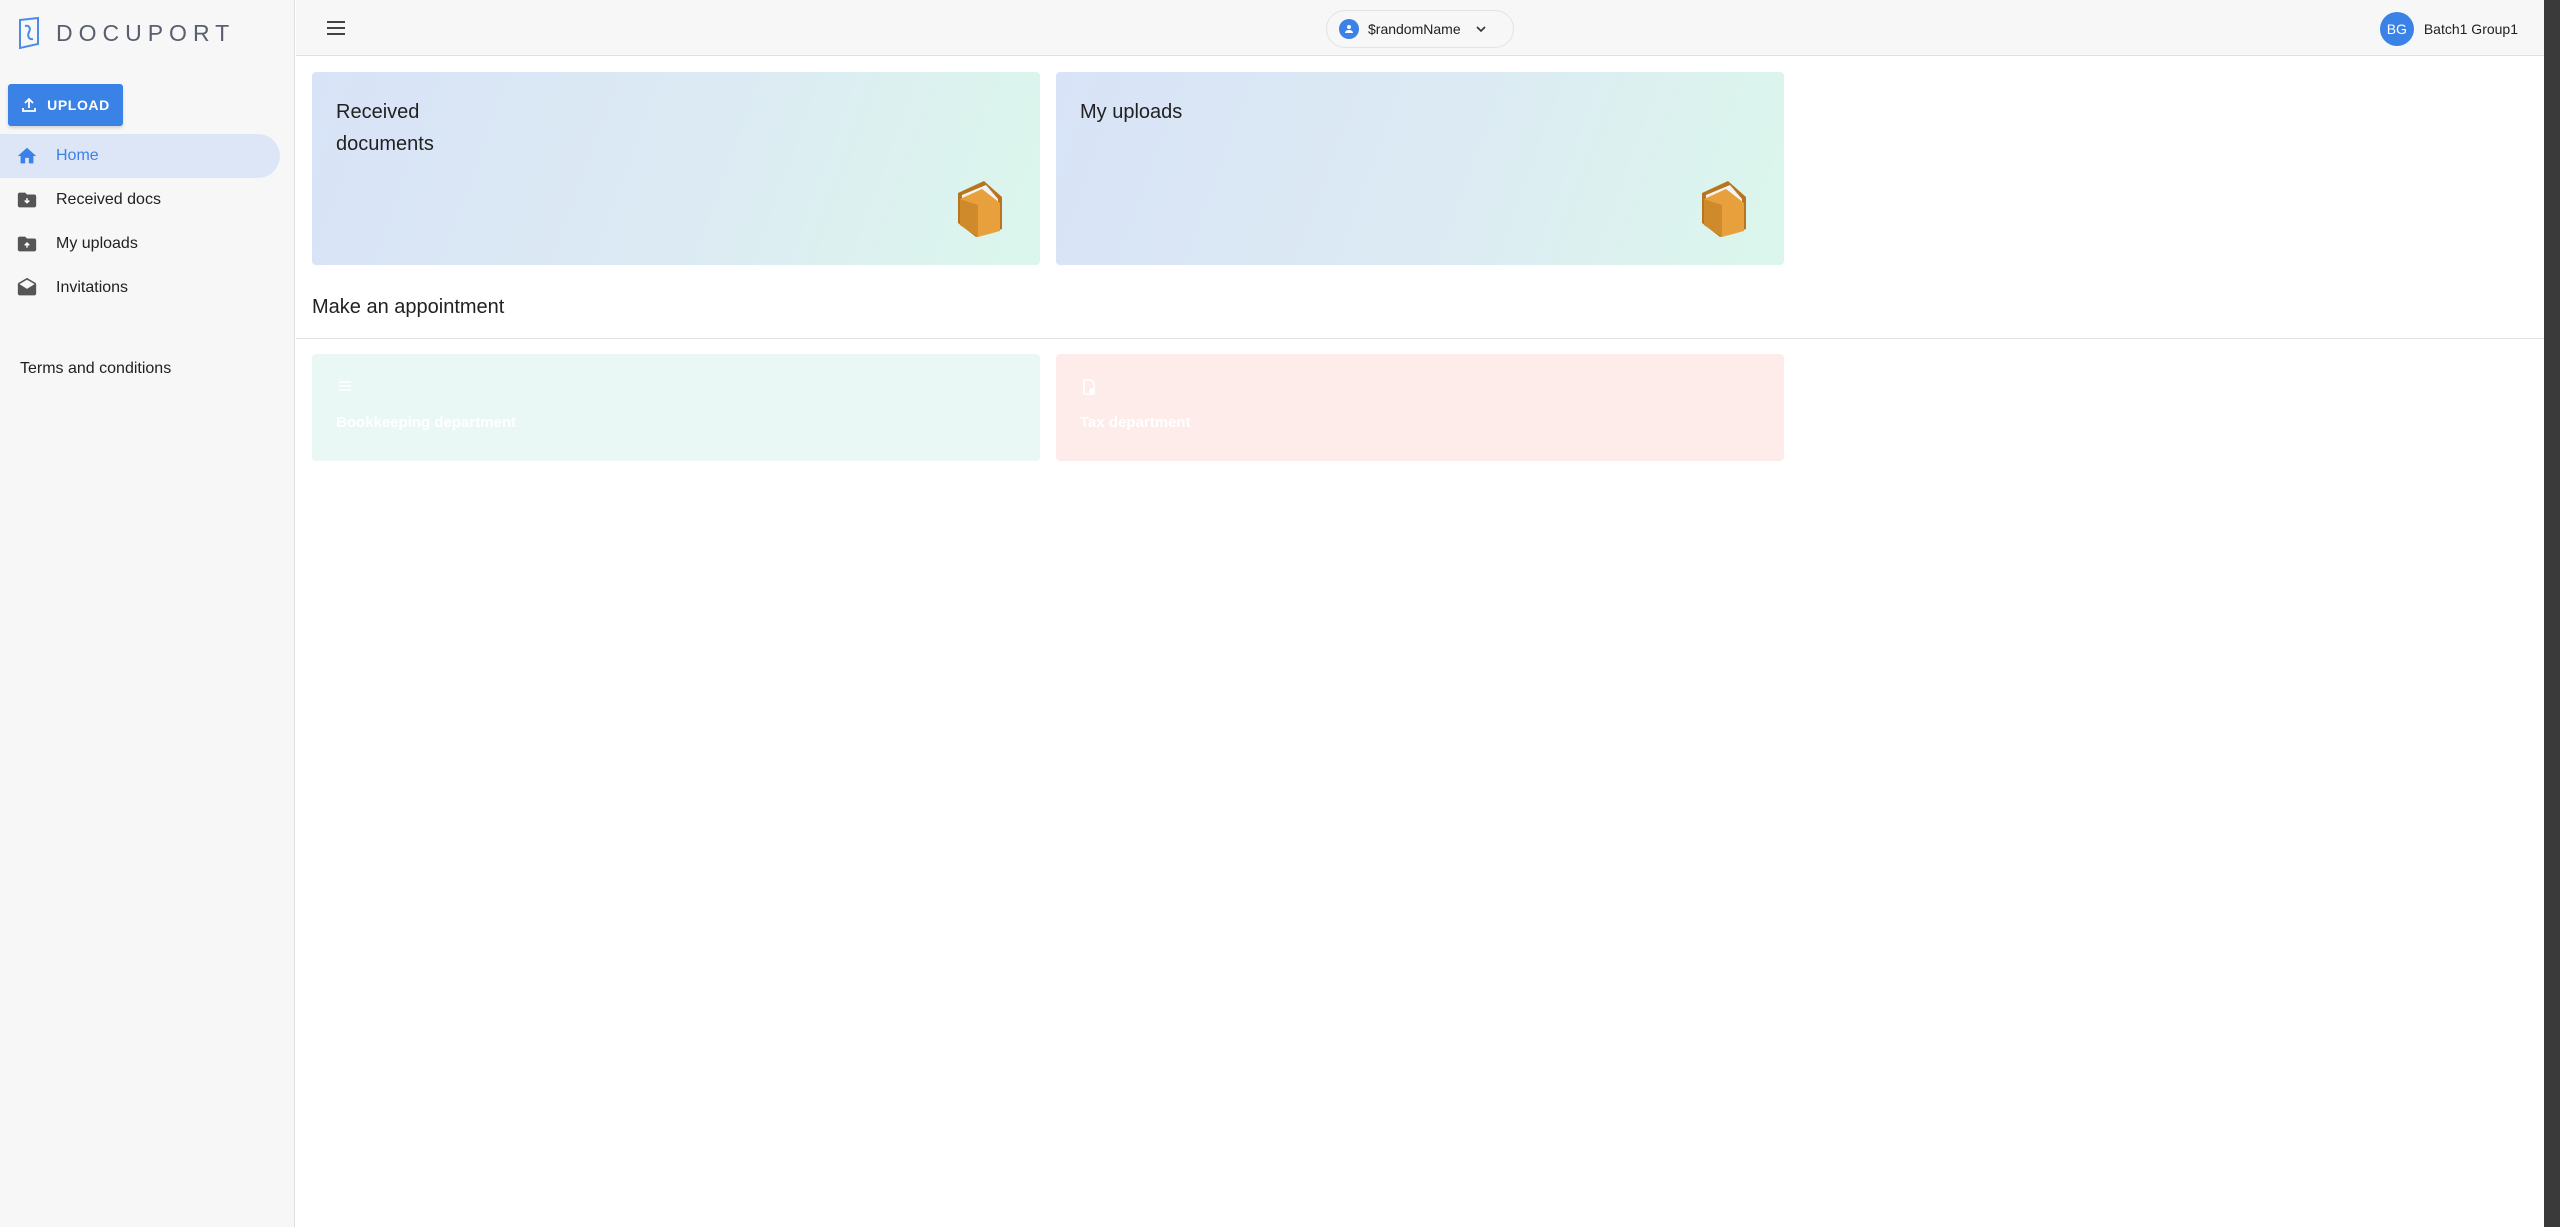  Describe the element at coordinates (1481, 29) in the screenshot. I see `chevron-down-icon` at that location.